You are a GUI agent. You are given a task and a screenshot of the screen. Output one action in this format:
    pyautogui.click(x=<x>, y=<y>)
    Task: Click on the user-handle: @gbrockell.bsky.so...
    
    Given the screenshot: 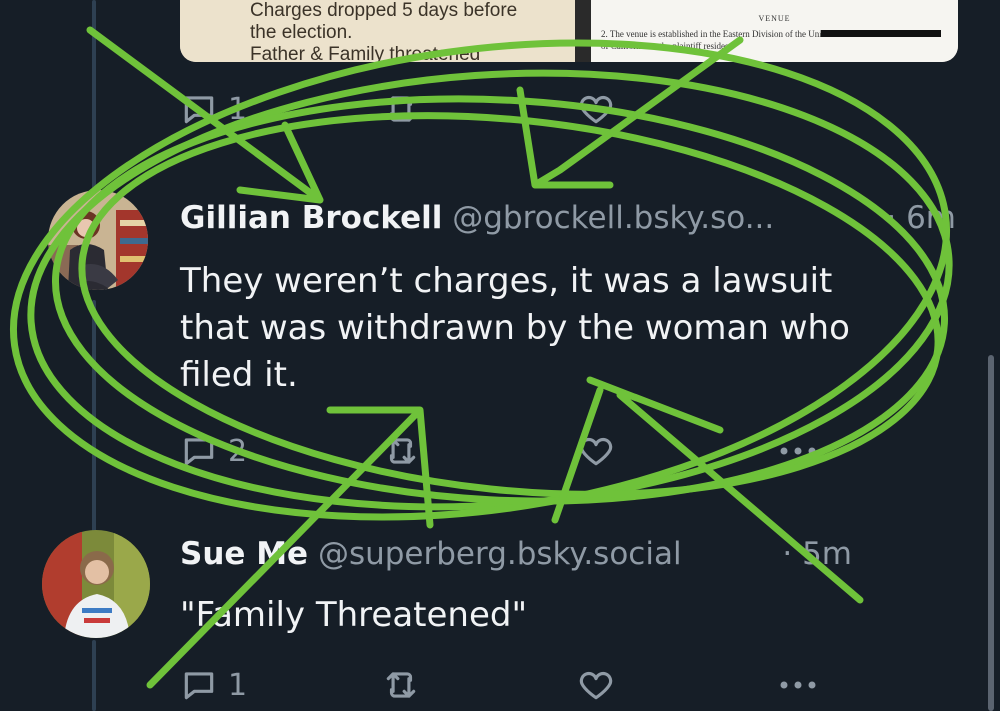 What is the action you would take?
    pyautogui.click(x=613, y=218)
    